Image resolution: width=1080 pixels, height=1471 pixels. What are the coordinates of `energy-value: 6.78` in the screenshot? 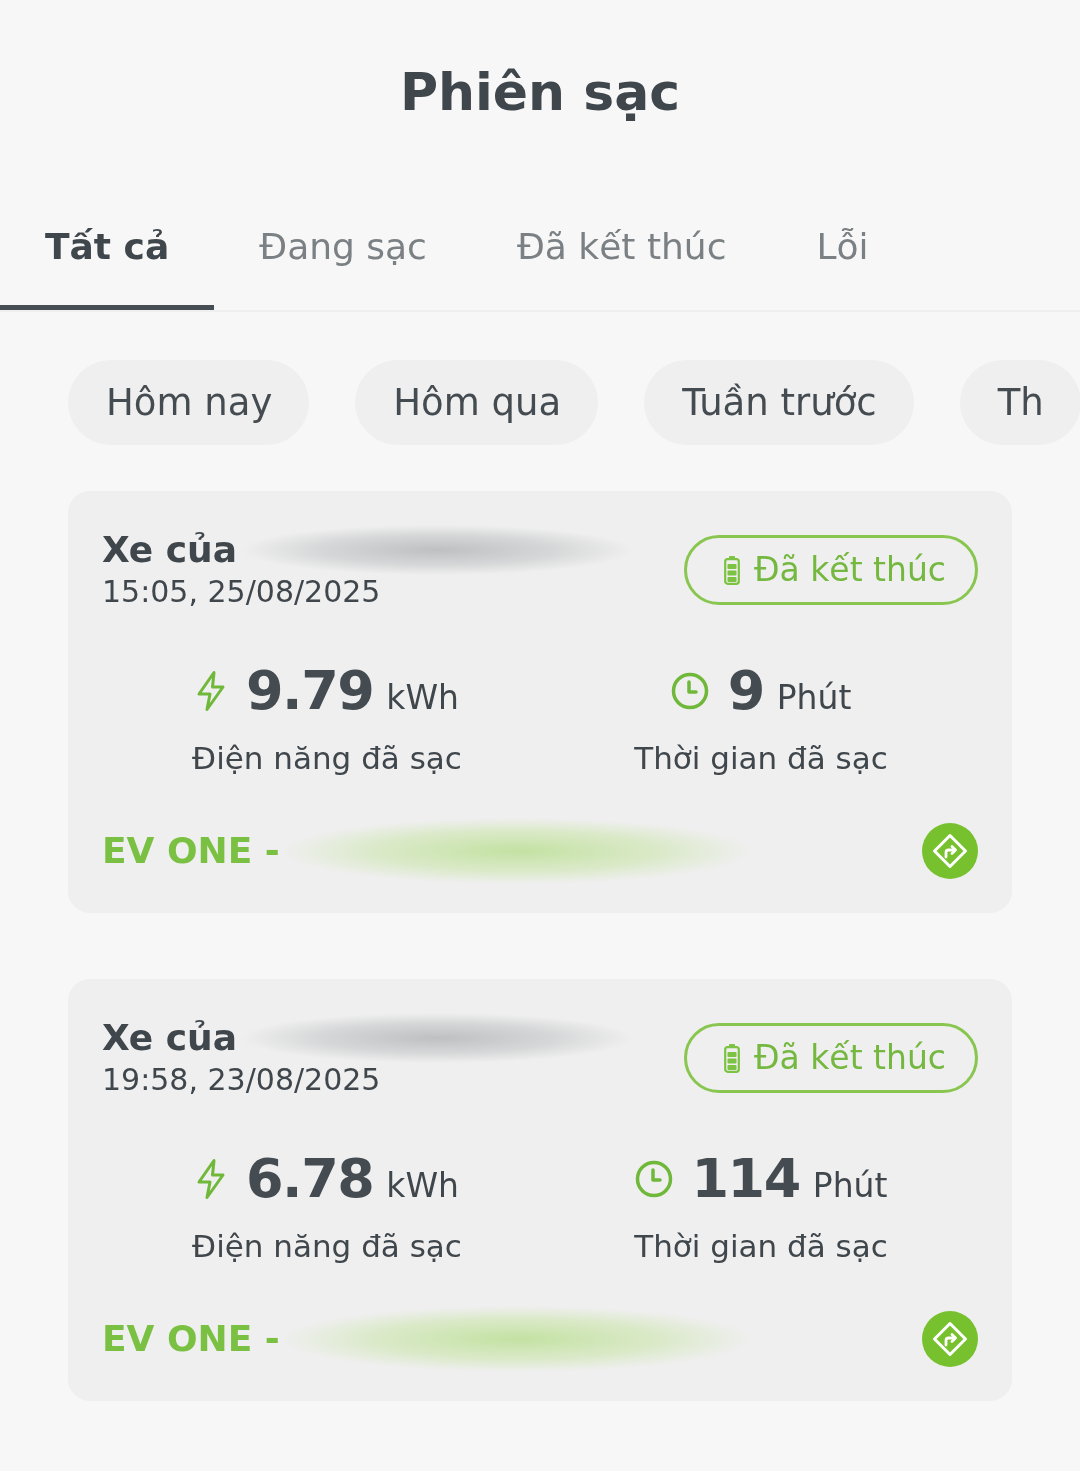 It's located at (310, 1179).